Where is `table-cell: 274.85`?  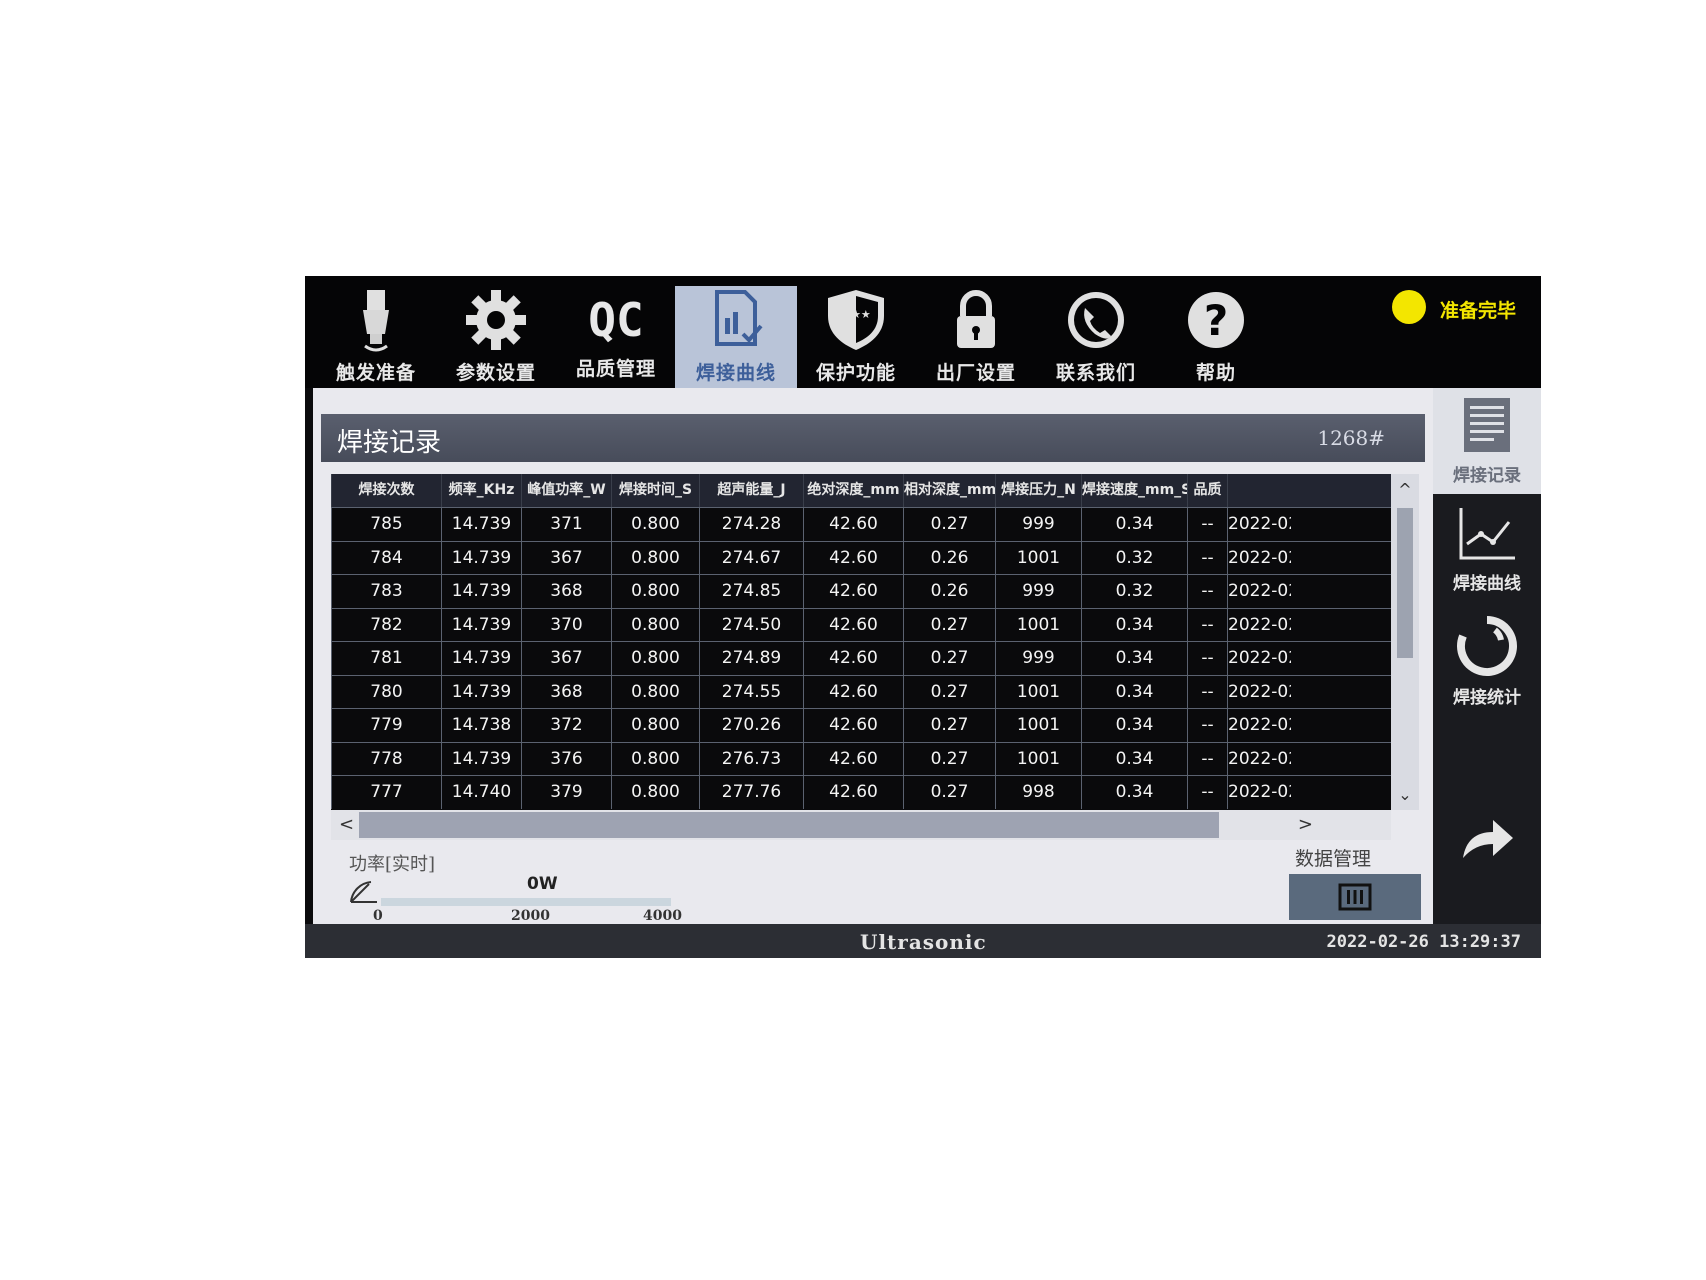
table-cell: 274.85 is located at coordinates (751, 591).